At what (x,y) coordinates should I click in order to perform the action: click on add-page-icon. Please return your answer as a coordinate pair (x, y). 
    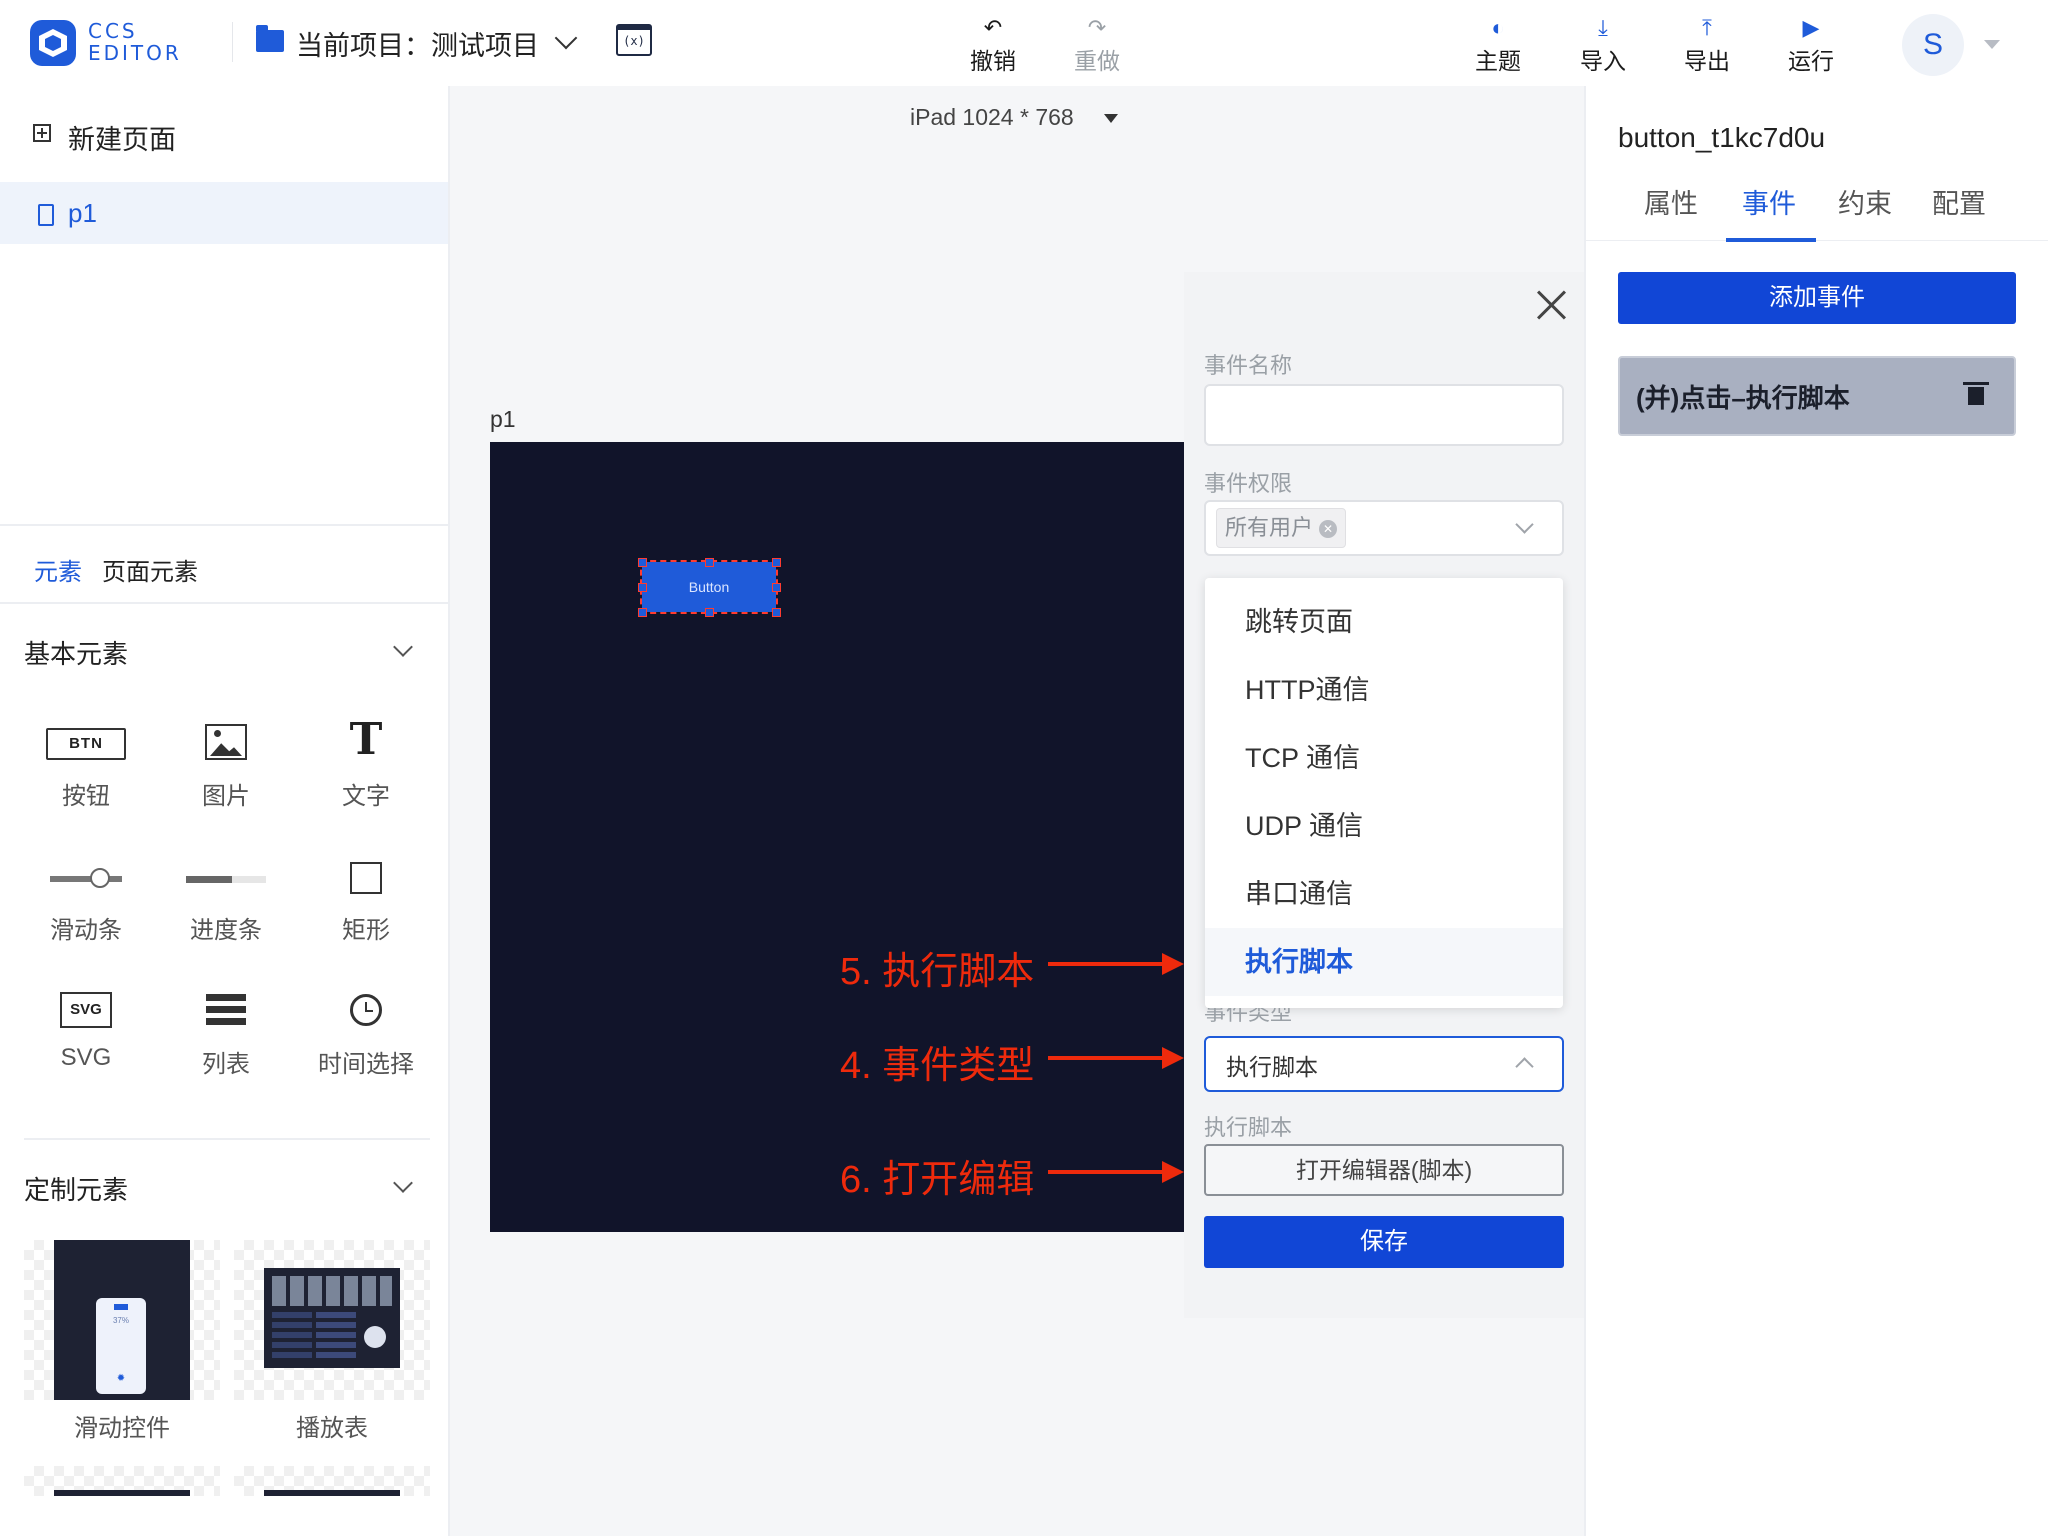
    Looking at the image, I should click on (42, 133).